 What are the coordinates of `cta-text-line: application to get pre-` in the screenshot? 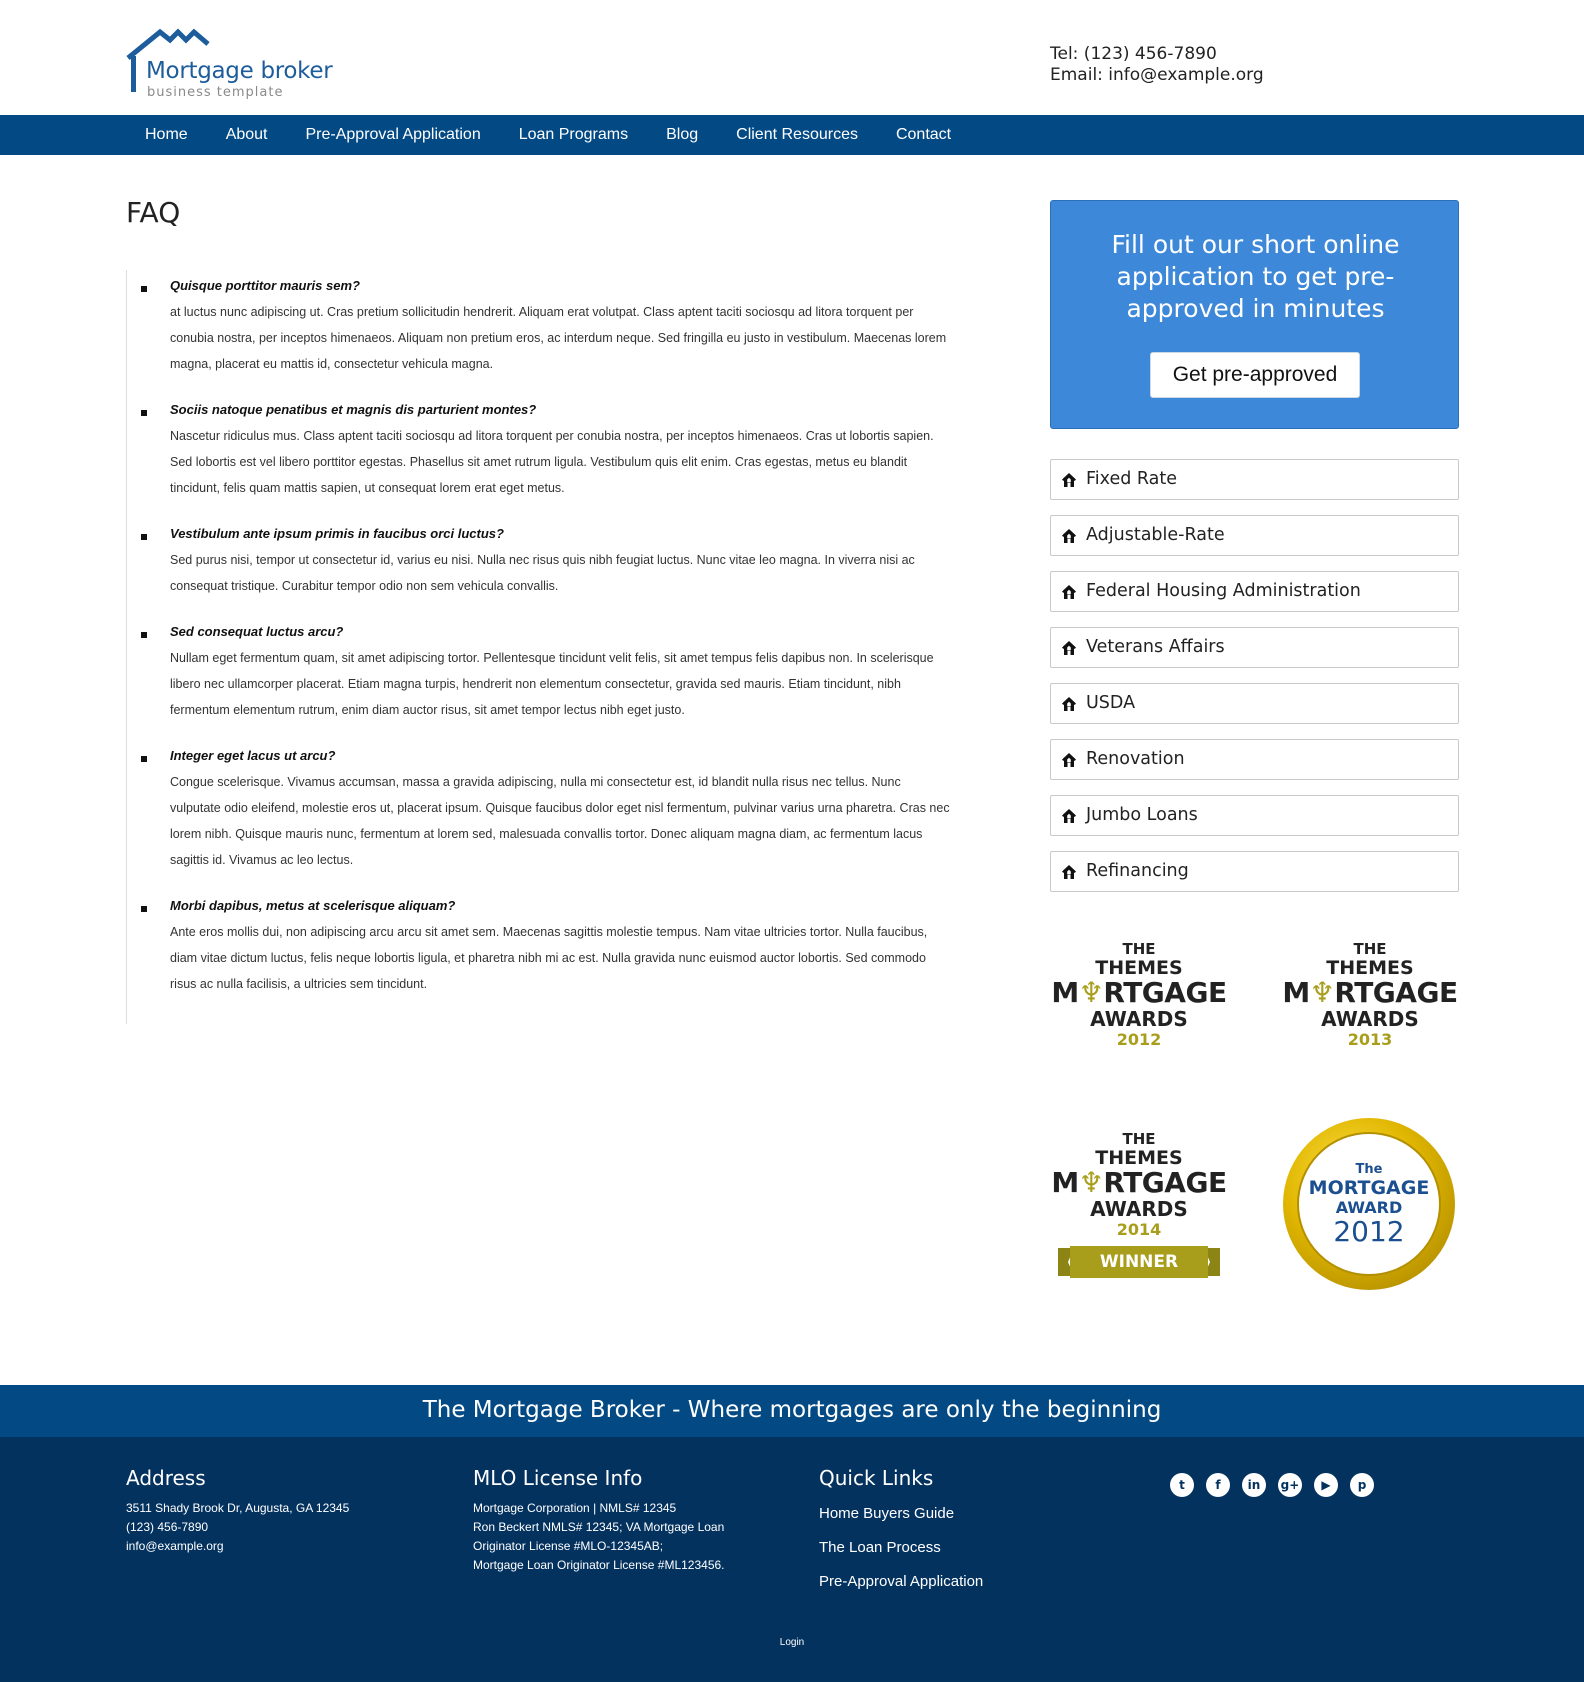 It's located at (1255, 276).